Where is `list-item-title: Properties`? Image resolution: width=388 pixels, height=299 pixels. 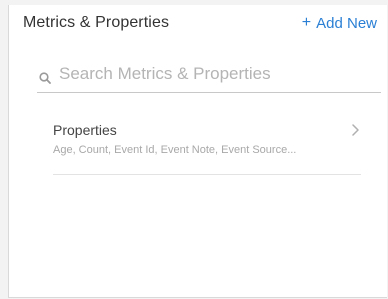 list-item-title: Properties is located at coordinates (85, 130).